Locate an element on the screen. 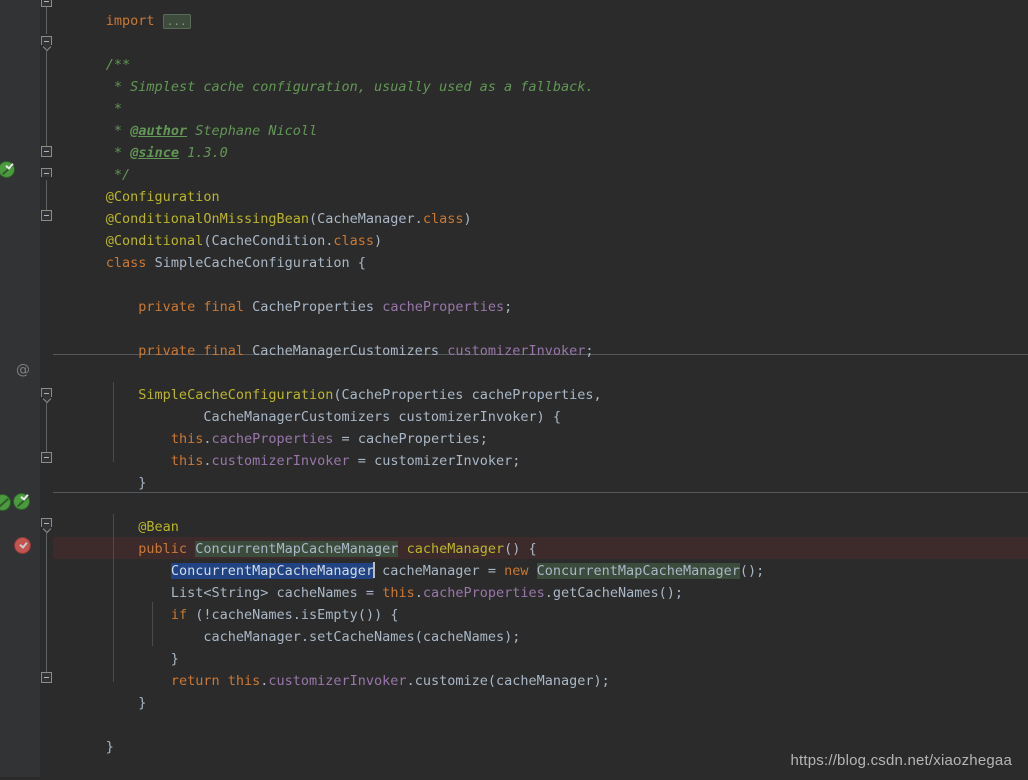  code-line: */ is located at coordinates (65, 162).